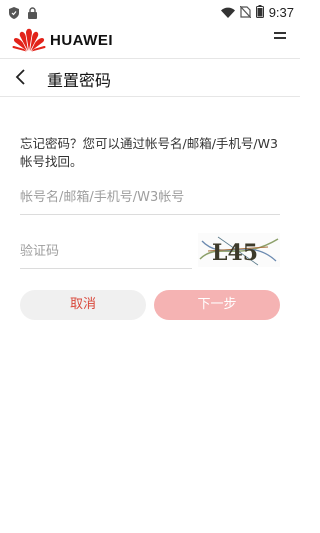 This screenshot has height=533, width=320. What do you see at coordinates (81, 40) in the screenshot?
I see `brand-name: HUAWEI` at bounding box center [81, 40].